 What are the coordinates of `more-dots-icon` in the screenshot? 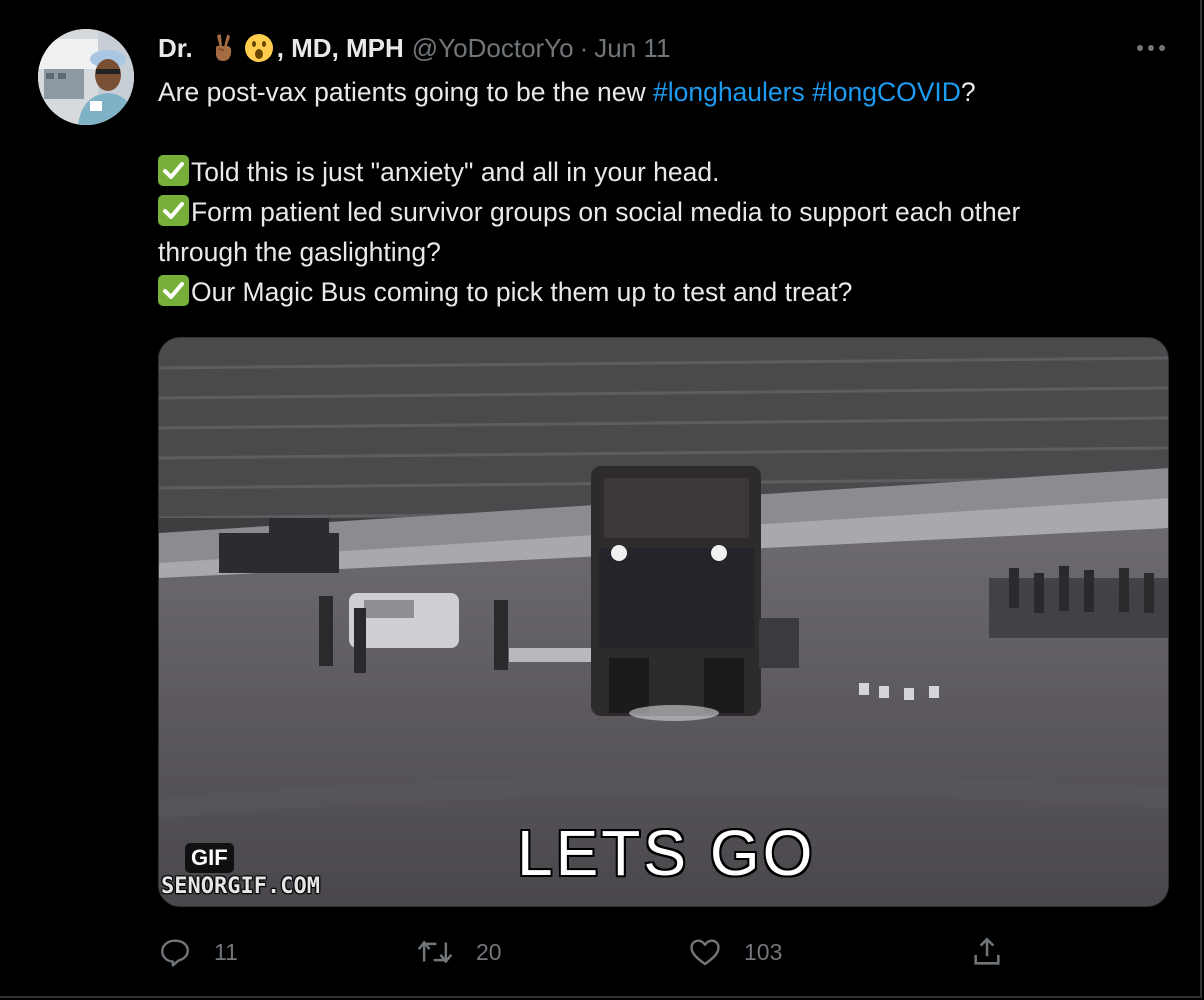 It's located at (1151, 48).